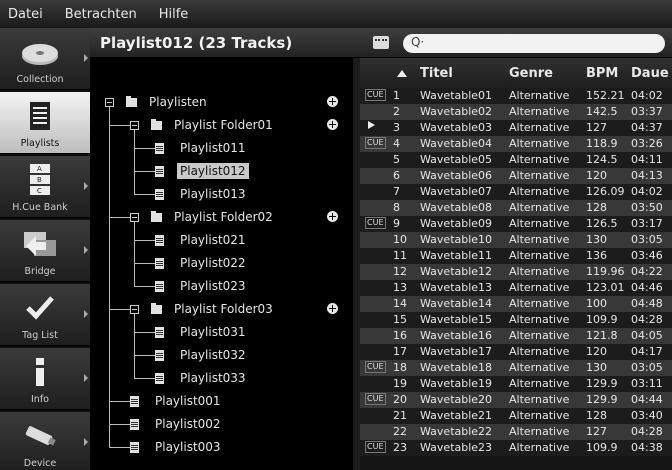  I want to click on track-duration: 04:37, so click(647, 127).